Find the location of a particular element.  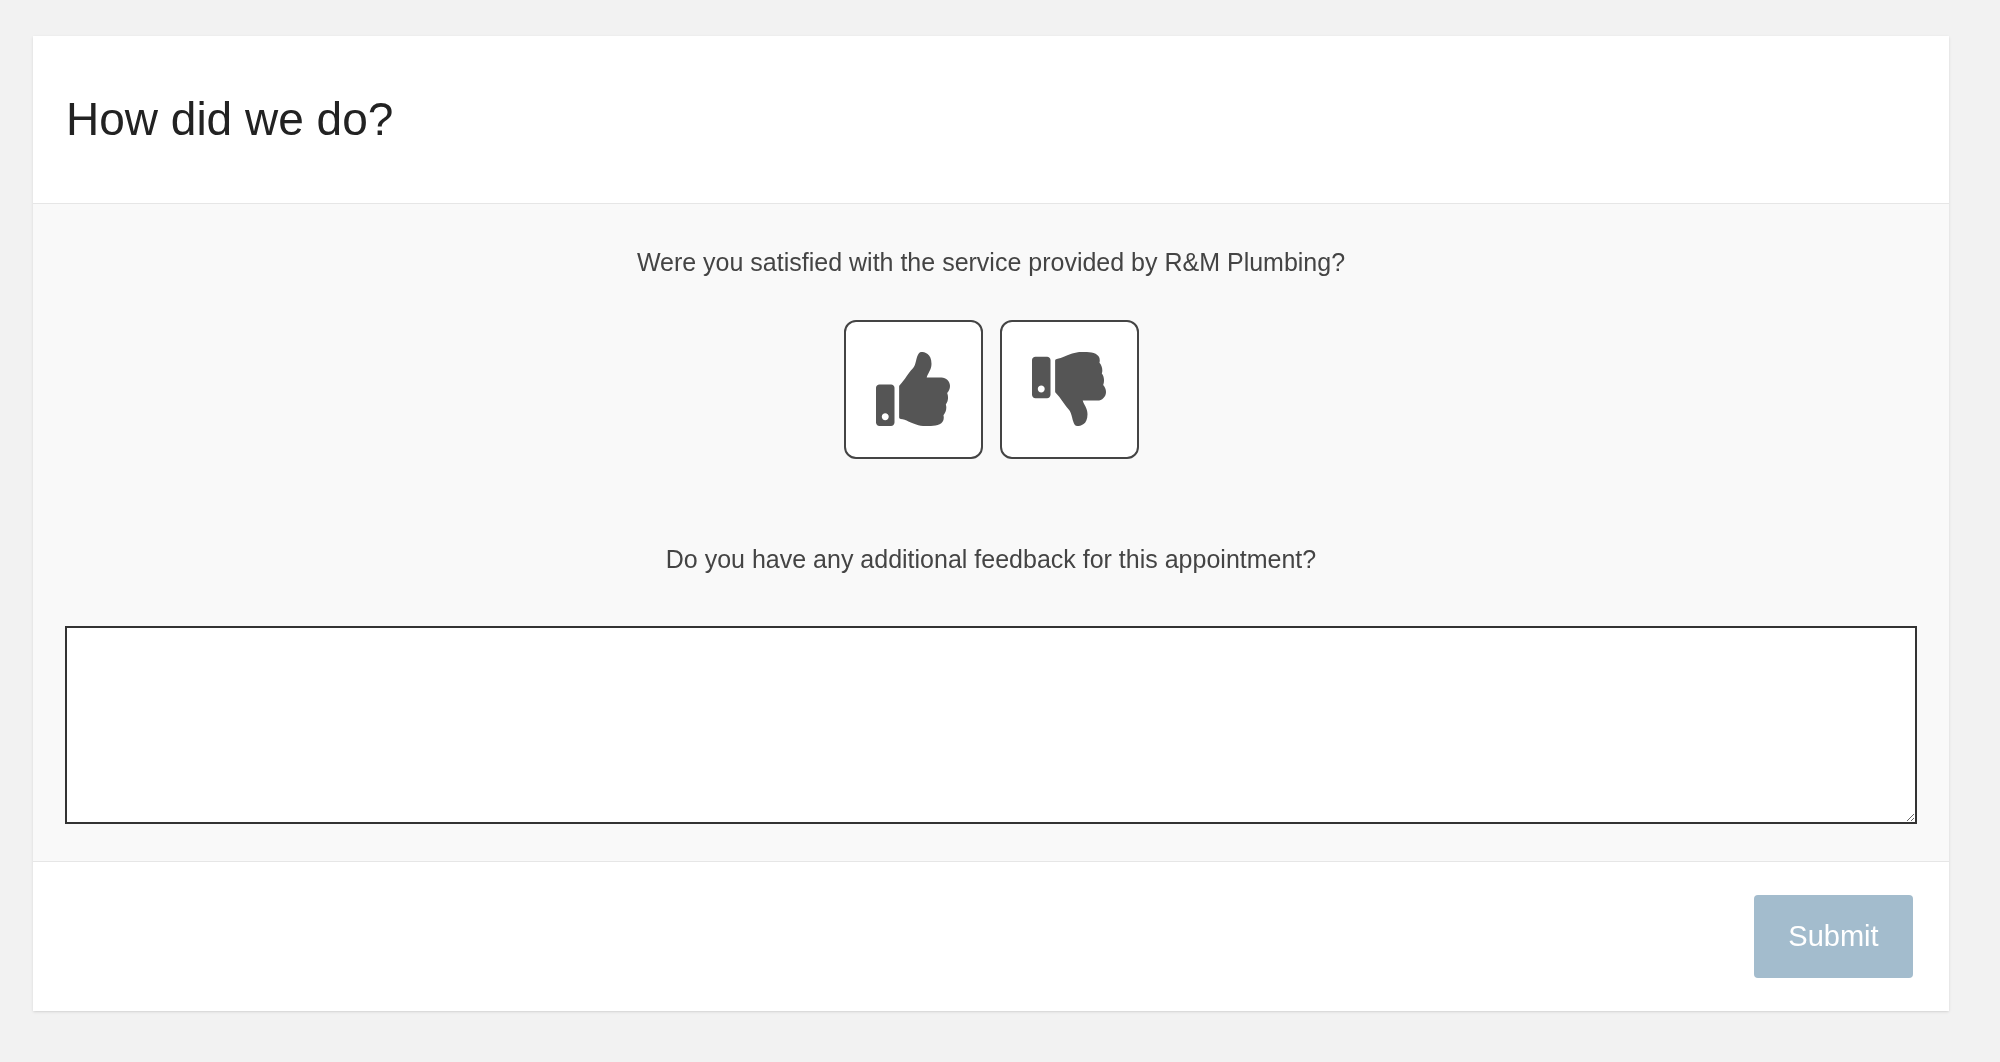

thumbs-up-icon is located at coordinates (913, 389).